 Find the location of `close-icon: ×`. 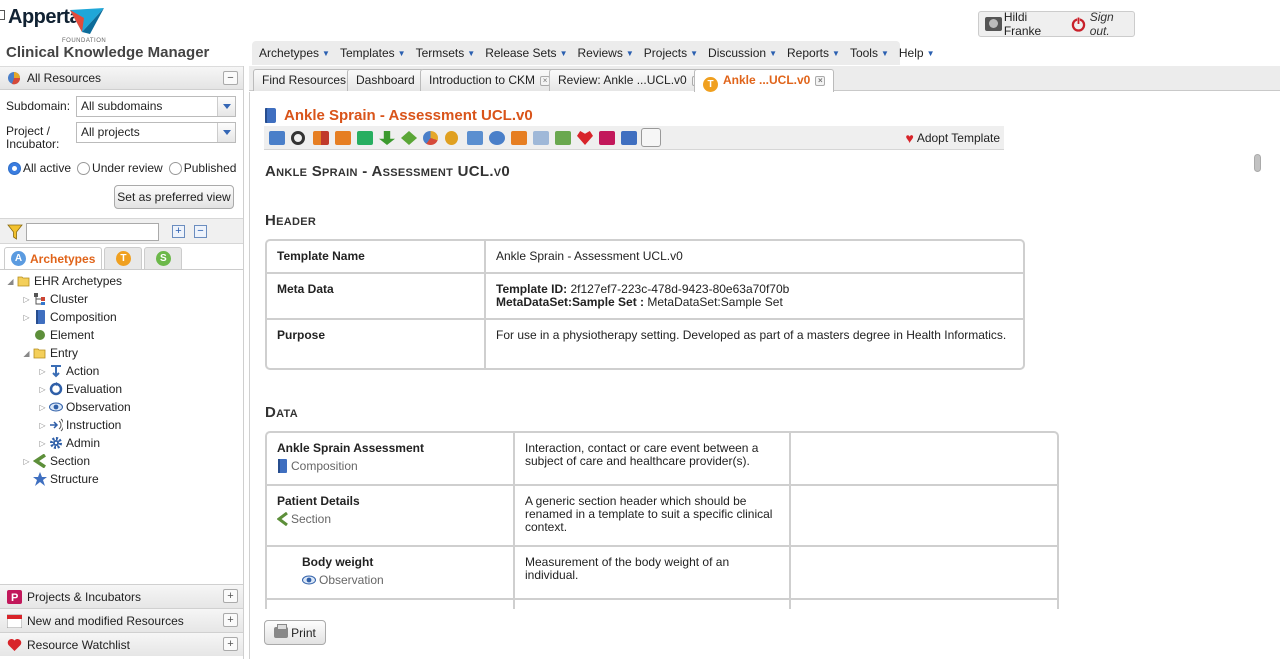

close-icon: × is located at coordinates (820, 81).